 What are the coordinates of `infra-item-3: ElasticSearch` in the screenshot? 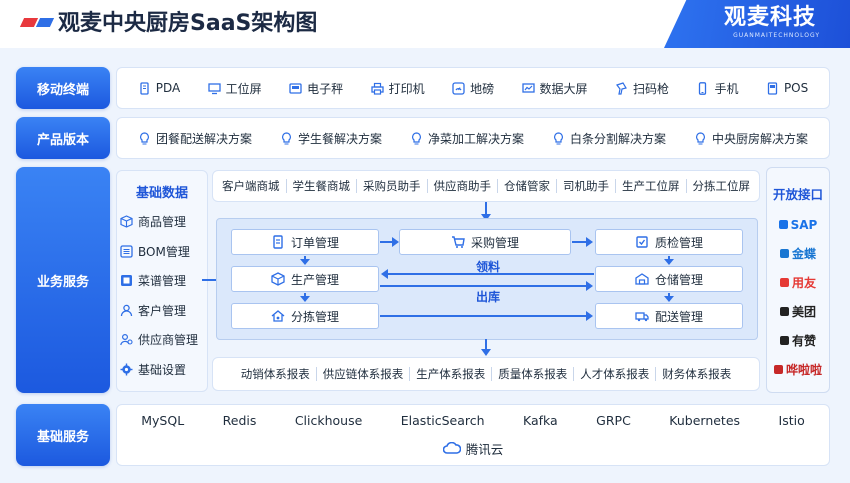 It's located at (442, 420).